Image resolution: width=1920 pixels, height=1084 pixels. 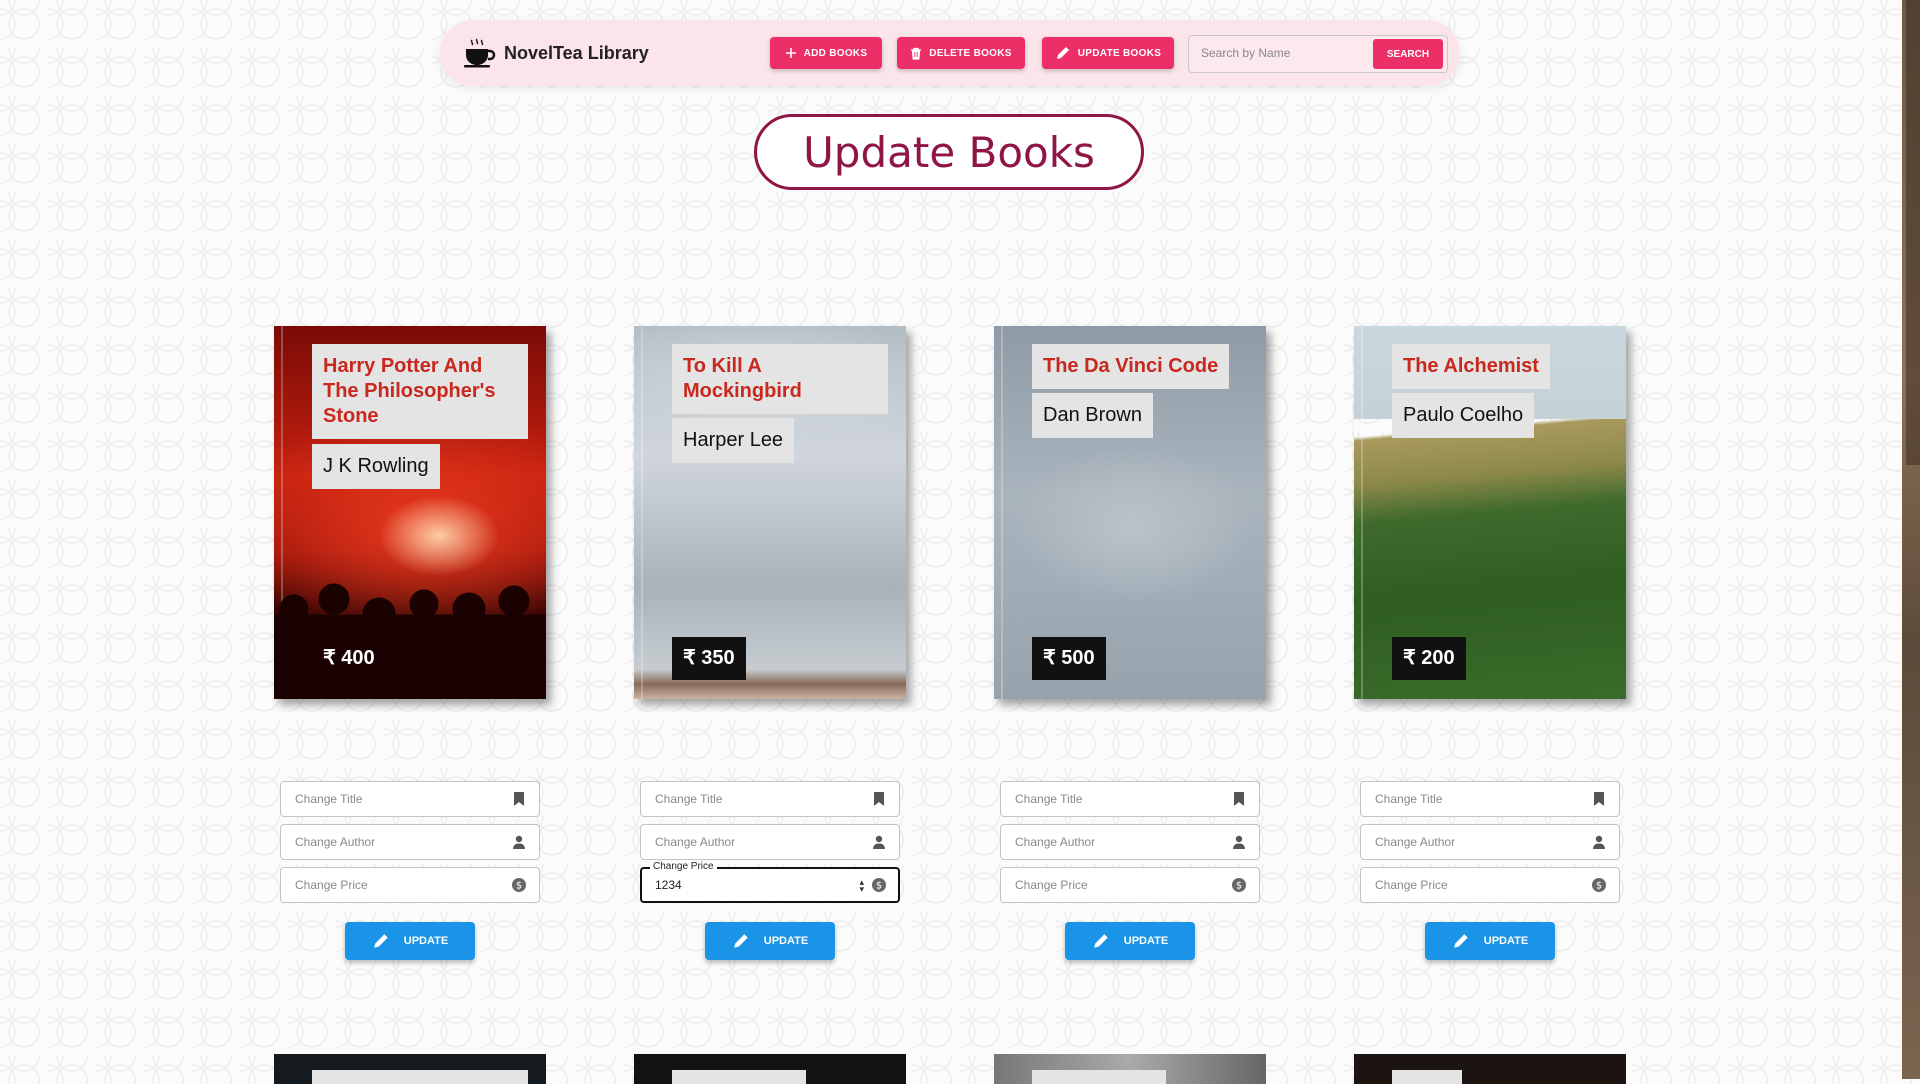 I want to click on update-books-button: UPDATE BOOKS, so click(x=1108, y=53).